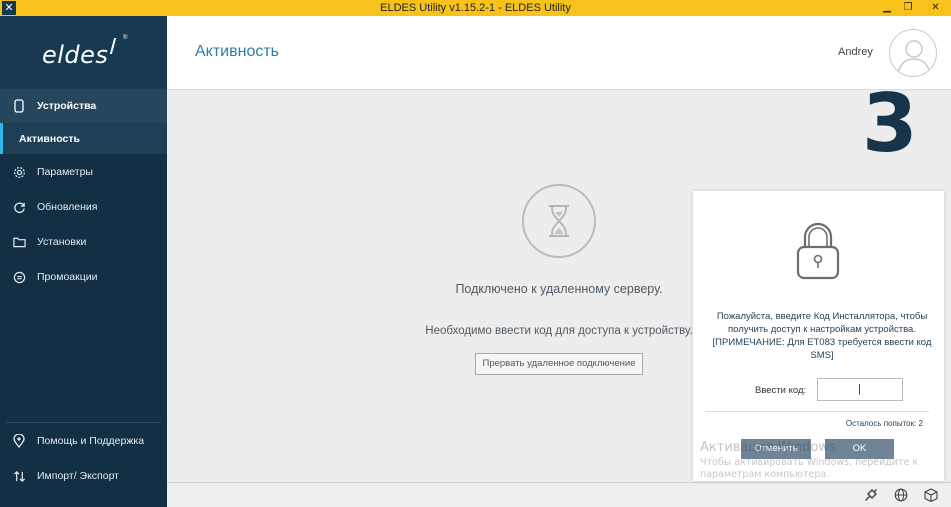 This screenshot has height=507, width=951. I want to click on avatar, so click(913, 53).